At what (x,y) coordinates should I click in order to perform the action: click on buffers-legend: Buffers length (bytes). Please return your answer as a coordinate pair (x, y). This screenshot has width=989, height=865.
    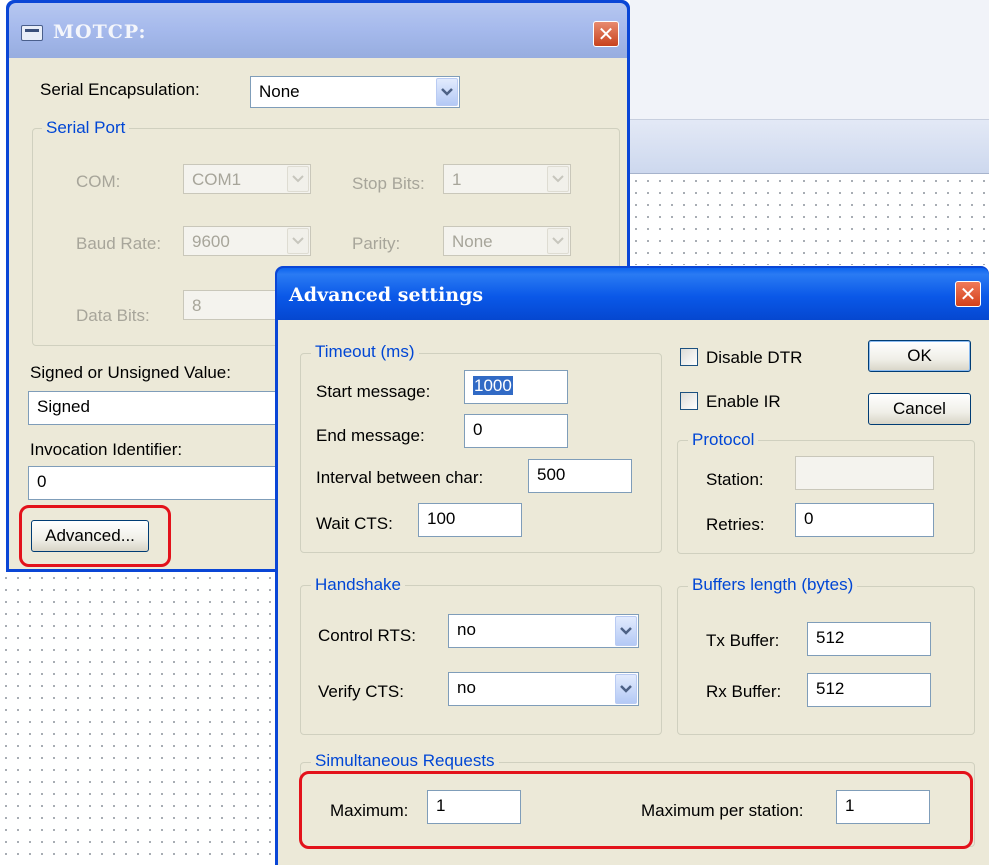
    Looking at the image, I should click on (773, 585).